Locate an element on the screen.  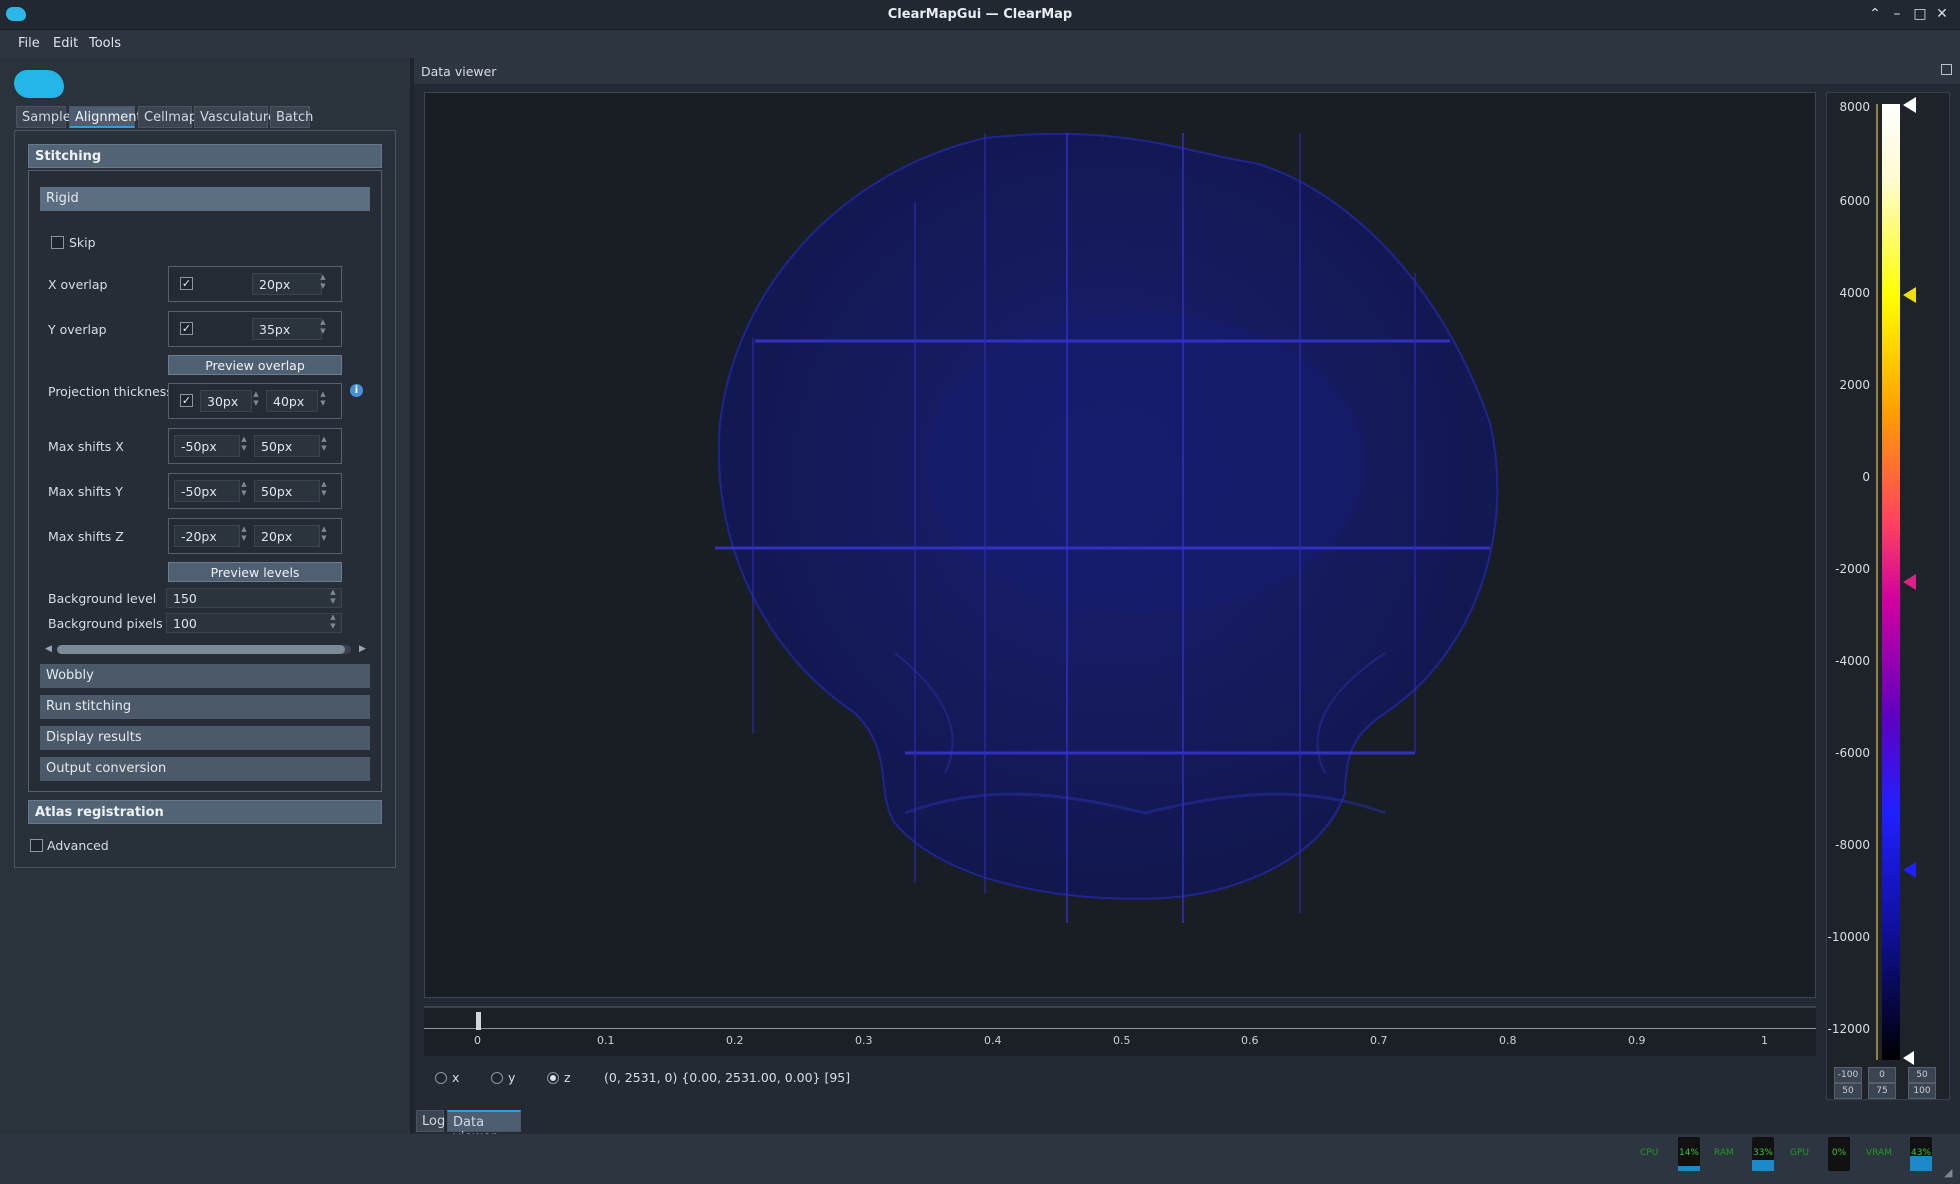
horizontal-scrollbar-thumb is located at coordinates (201, 649).